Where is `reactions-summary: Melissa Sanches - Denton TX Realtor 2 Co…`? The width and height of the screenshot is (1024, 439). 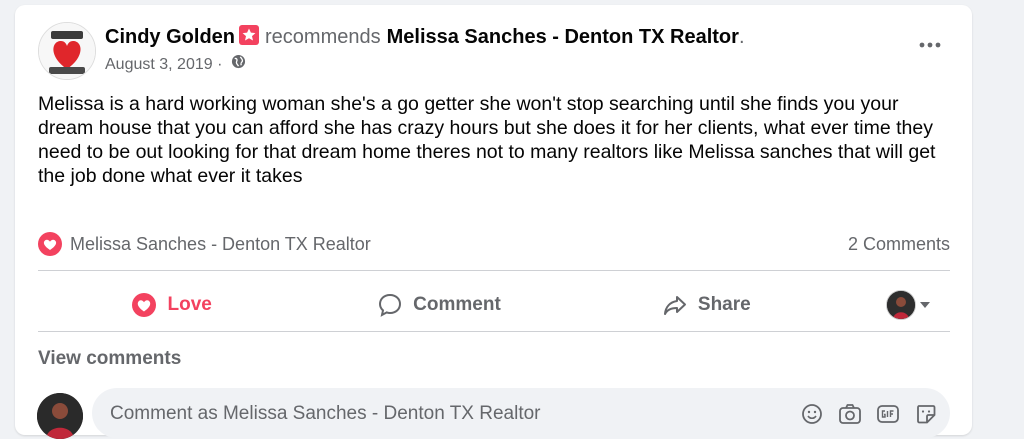
reactions-summary: Melissa Sanches - Denton TX Realtor 2 Co… is located at coordinates (494, 244).